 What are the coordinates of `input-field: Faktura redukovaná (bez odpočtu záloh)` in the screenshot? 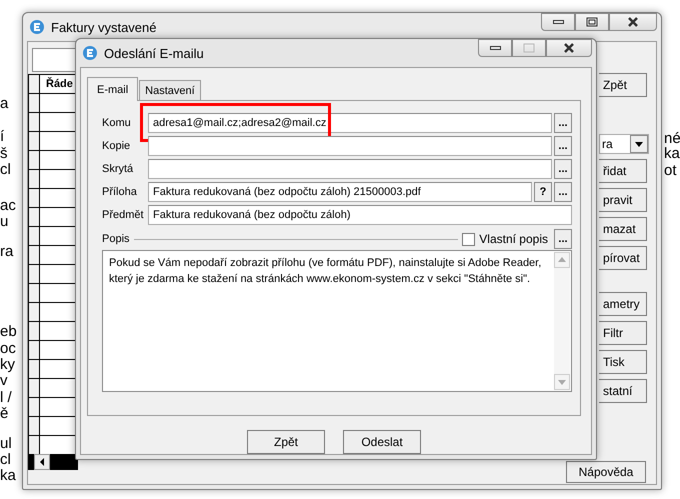 It's located at (360, 214).